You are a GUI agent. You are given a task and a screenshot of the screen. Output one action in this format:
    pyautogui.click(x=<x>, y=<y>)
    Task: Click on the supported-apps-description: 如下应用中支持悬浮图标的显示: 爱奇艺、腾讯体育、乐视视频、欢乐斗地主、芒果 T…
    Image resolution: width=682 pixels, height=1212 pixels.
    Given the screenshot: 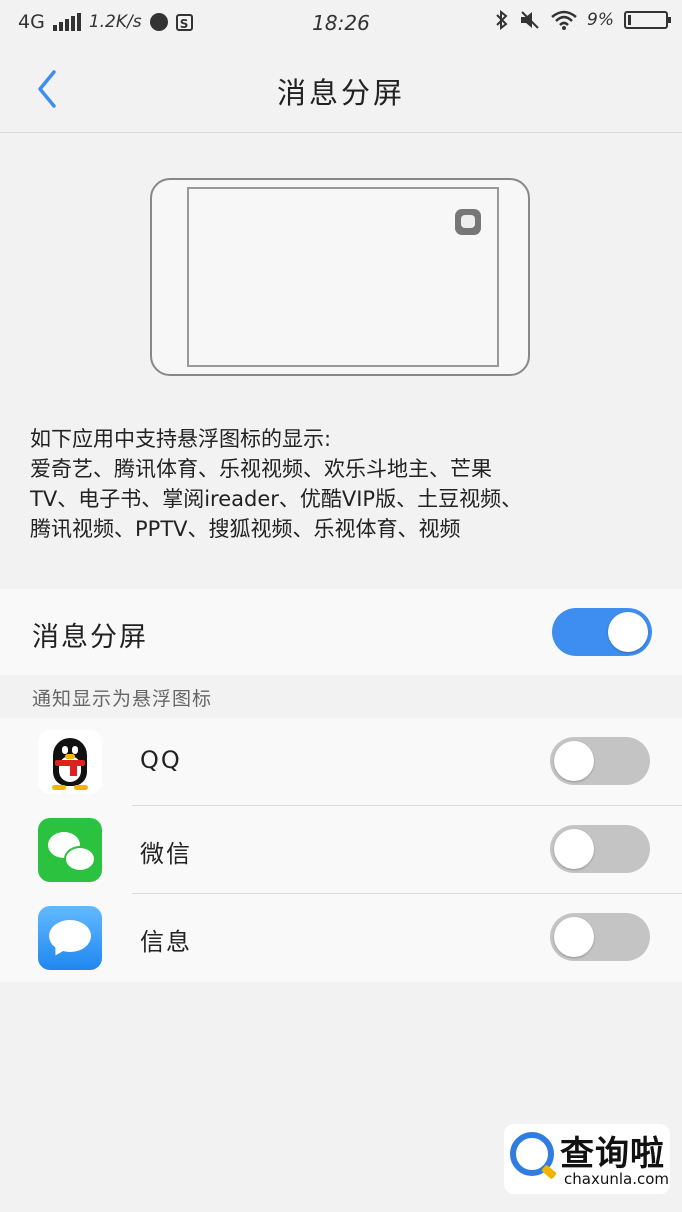 What is the action you would take?
    pyautogui.click(x=330, y=484)
    